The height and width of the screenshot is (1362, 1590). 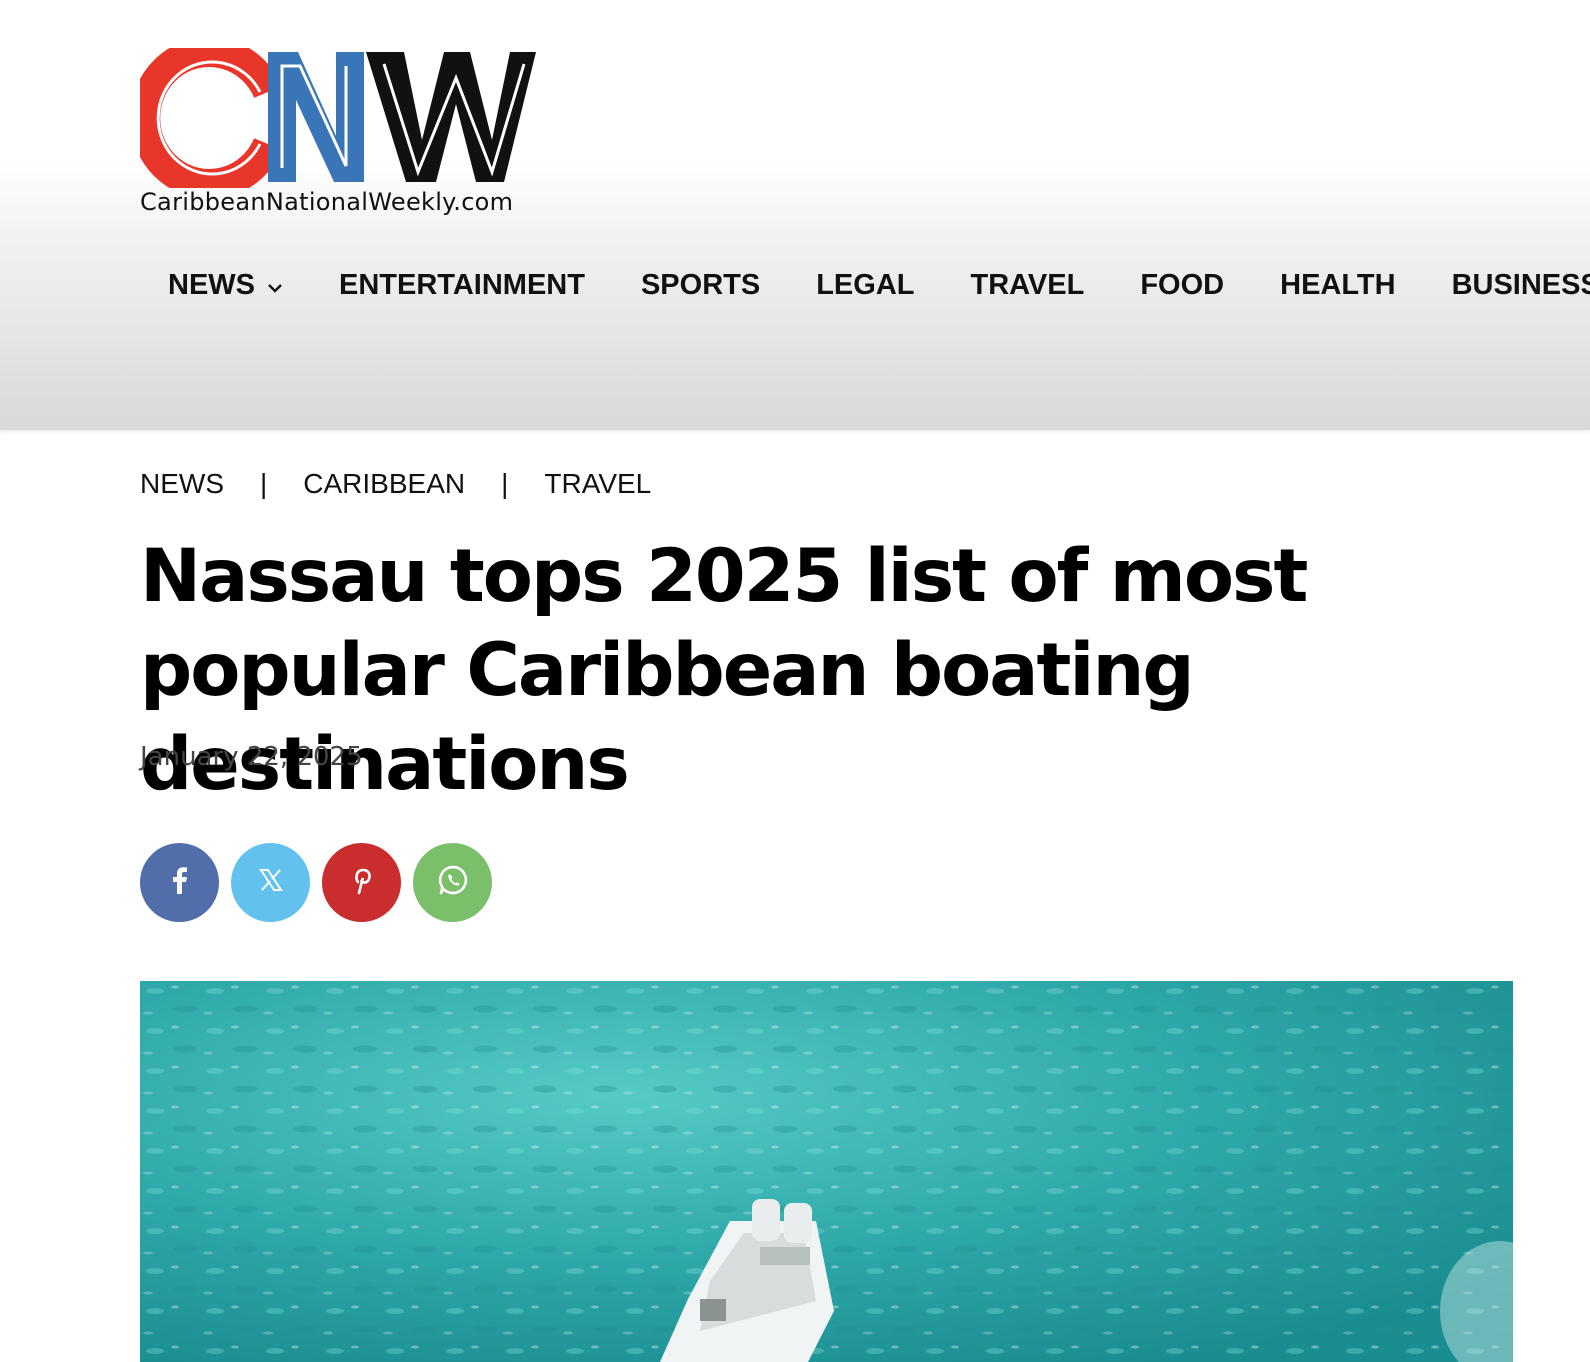 I want to click on nav-item-label: NEWS, so click(x=211, y=284).